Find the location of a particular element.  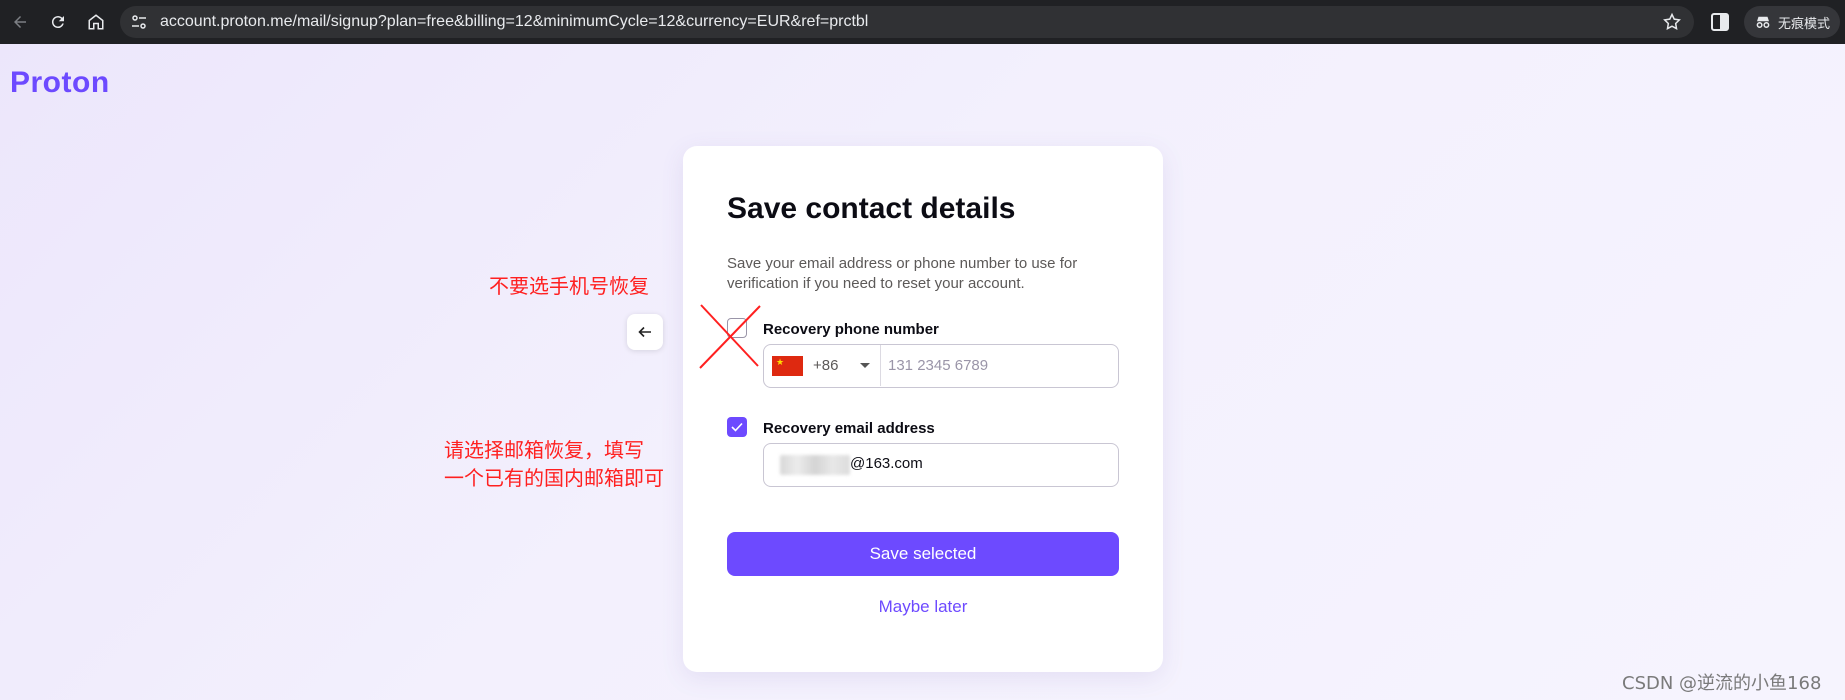

recovery-phone-field: ★ +86 is located at coordinates (941, 366).